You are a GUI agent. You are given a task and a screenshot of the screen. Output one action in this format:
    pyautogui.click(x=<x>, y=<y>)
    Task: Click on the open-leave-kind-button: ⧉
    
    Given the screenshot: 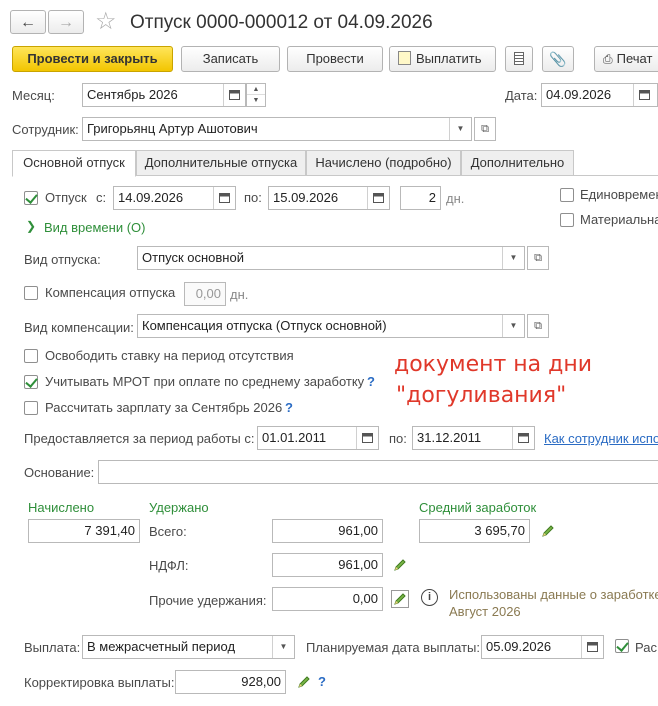 What is the action you would take?
    pyautogui.click(x=538, y=258)
    